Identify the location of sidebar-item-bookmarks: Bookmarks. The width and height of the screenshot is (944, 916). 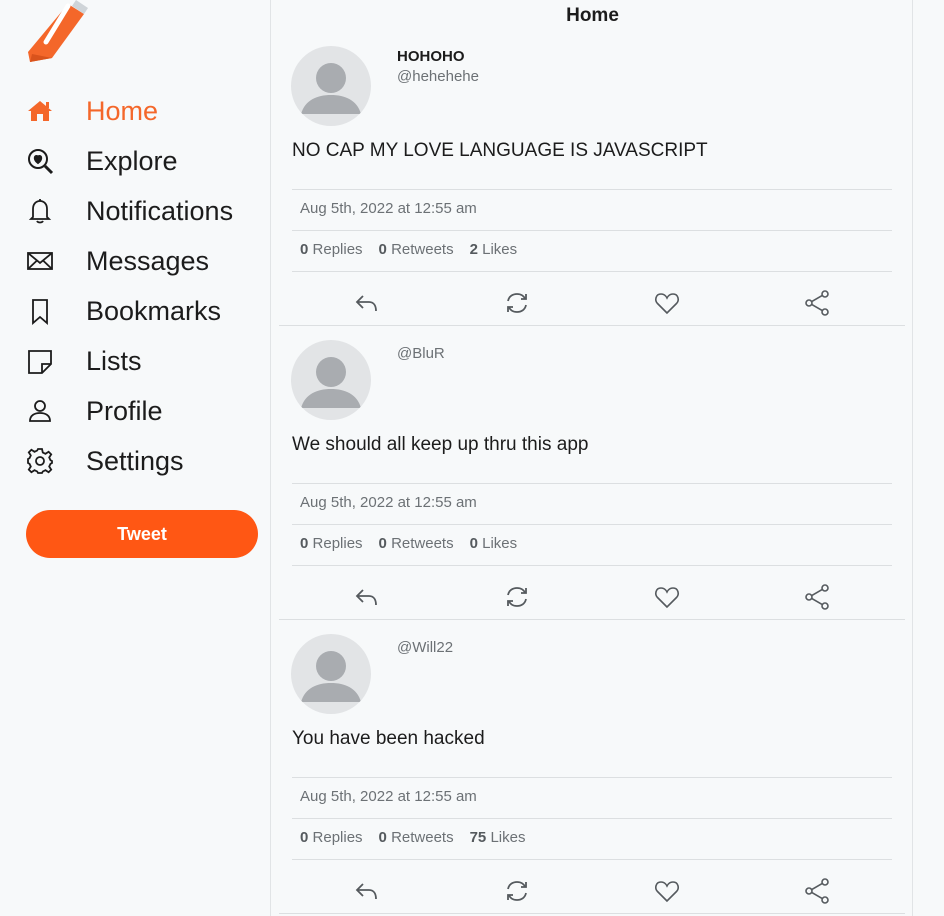
(146, 311).